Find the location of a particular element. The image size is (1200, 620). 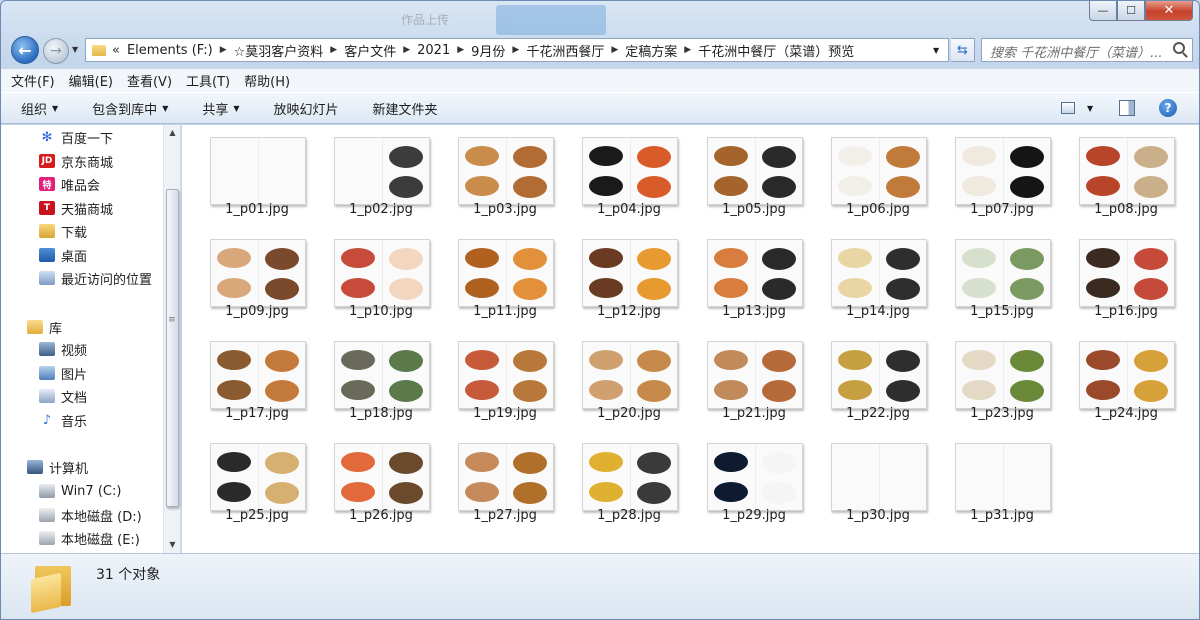

file-item: 1_p28.jpg is located at coordinates (629, 479).